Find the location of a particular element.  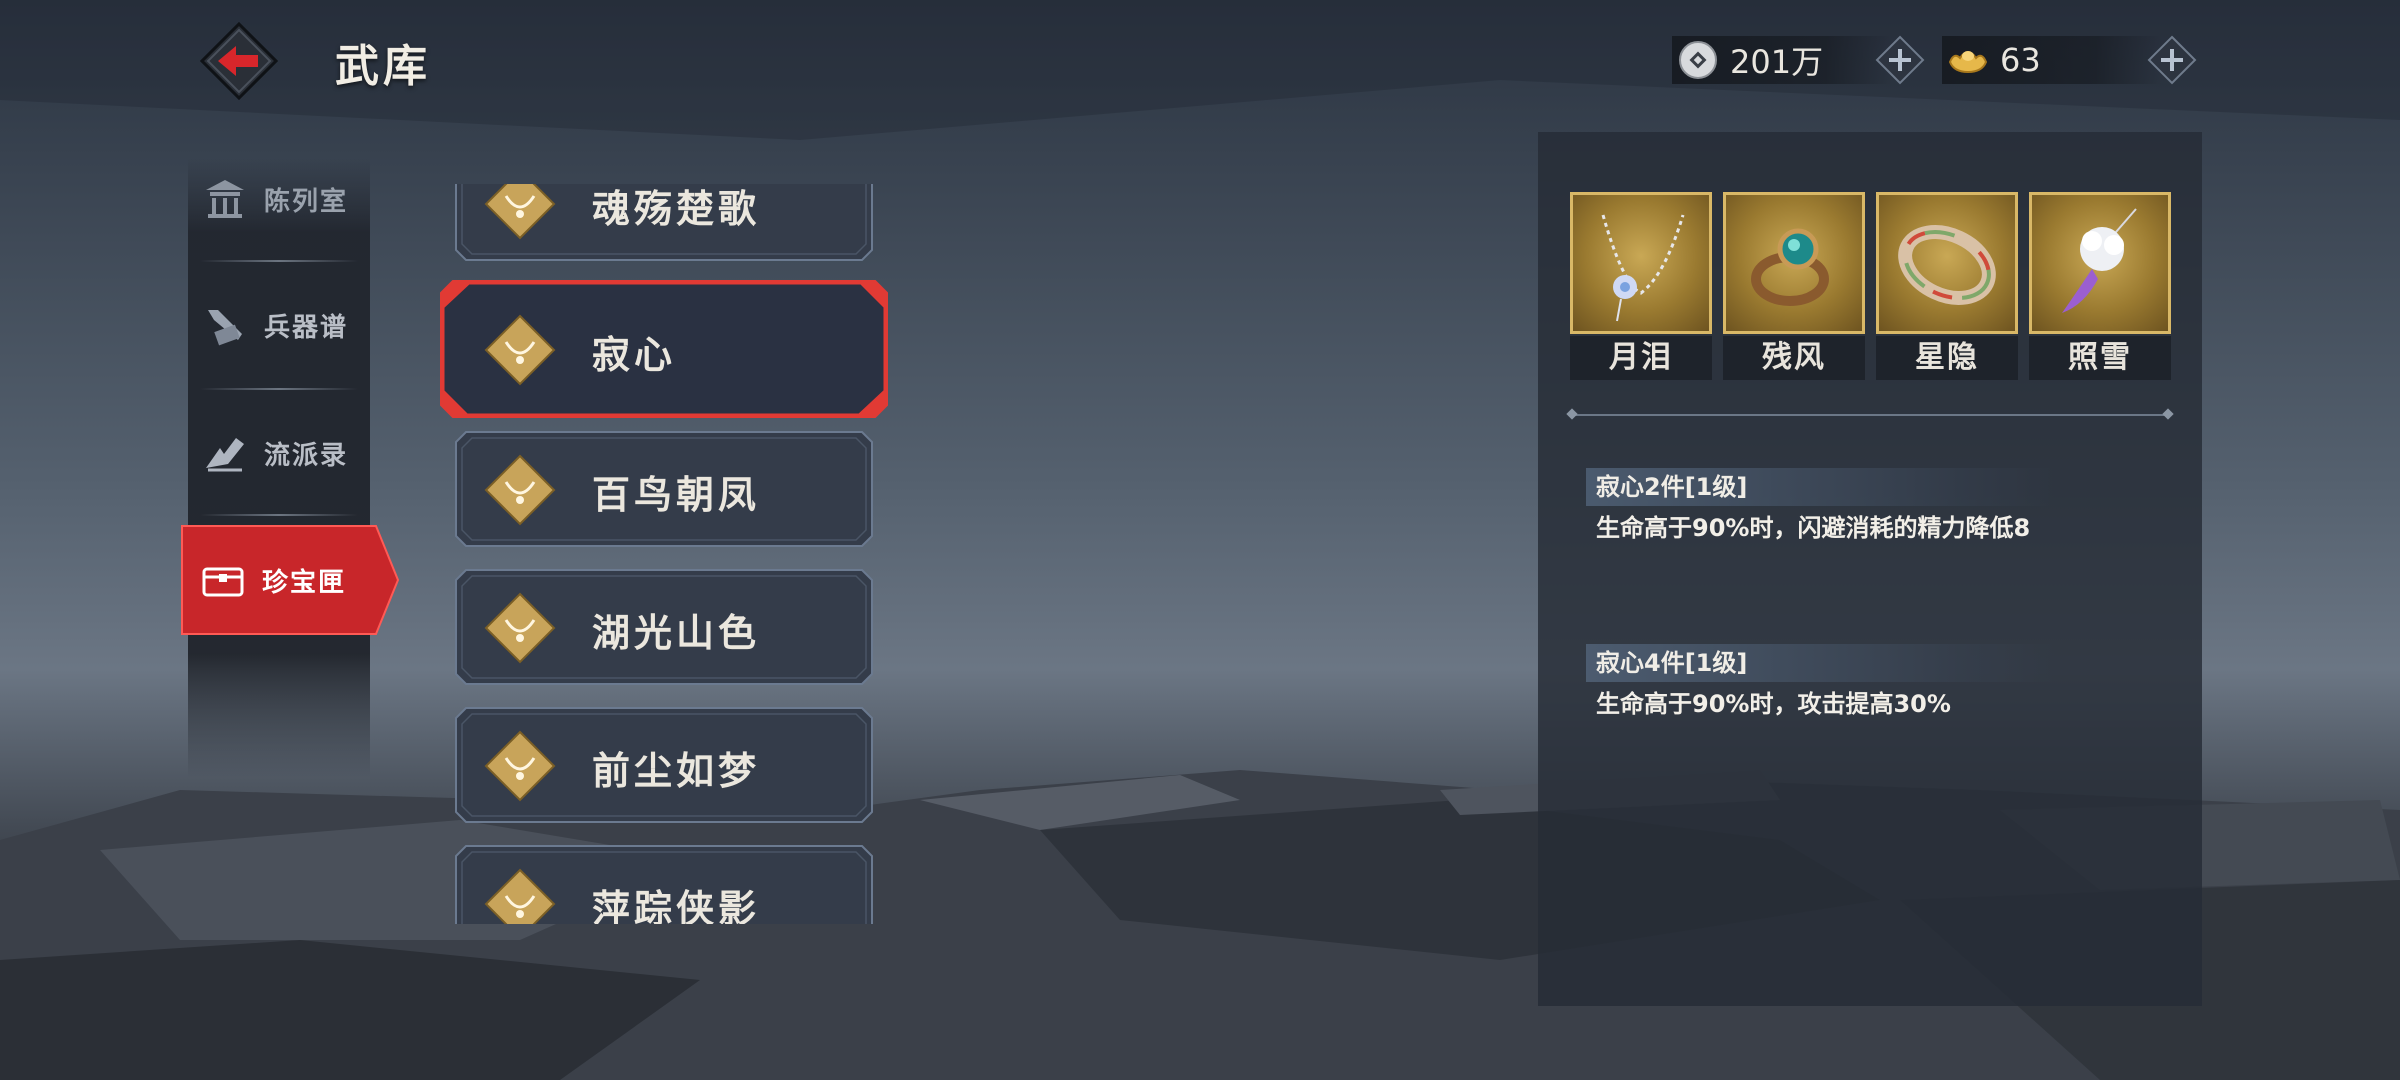

treasure-chest-icon is located at coordinates (223, 582).